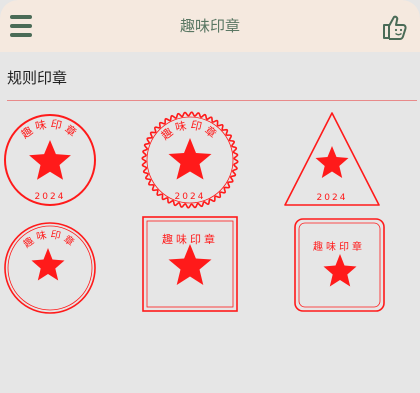 This screenshot has height=393, width=420. I want to click on section-title: 规则印章, so click(37, 78).